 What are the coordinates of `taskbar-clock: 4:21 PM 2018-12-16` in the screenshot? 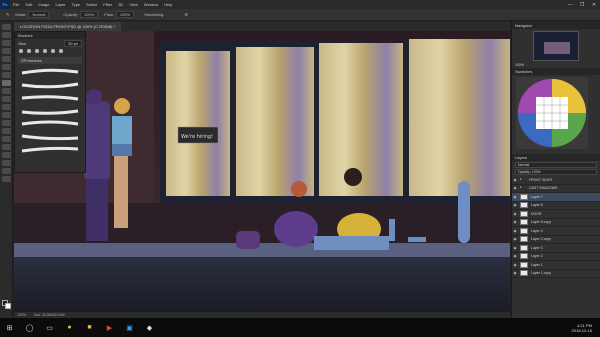 It's located at (582, 328).